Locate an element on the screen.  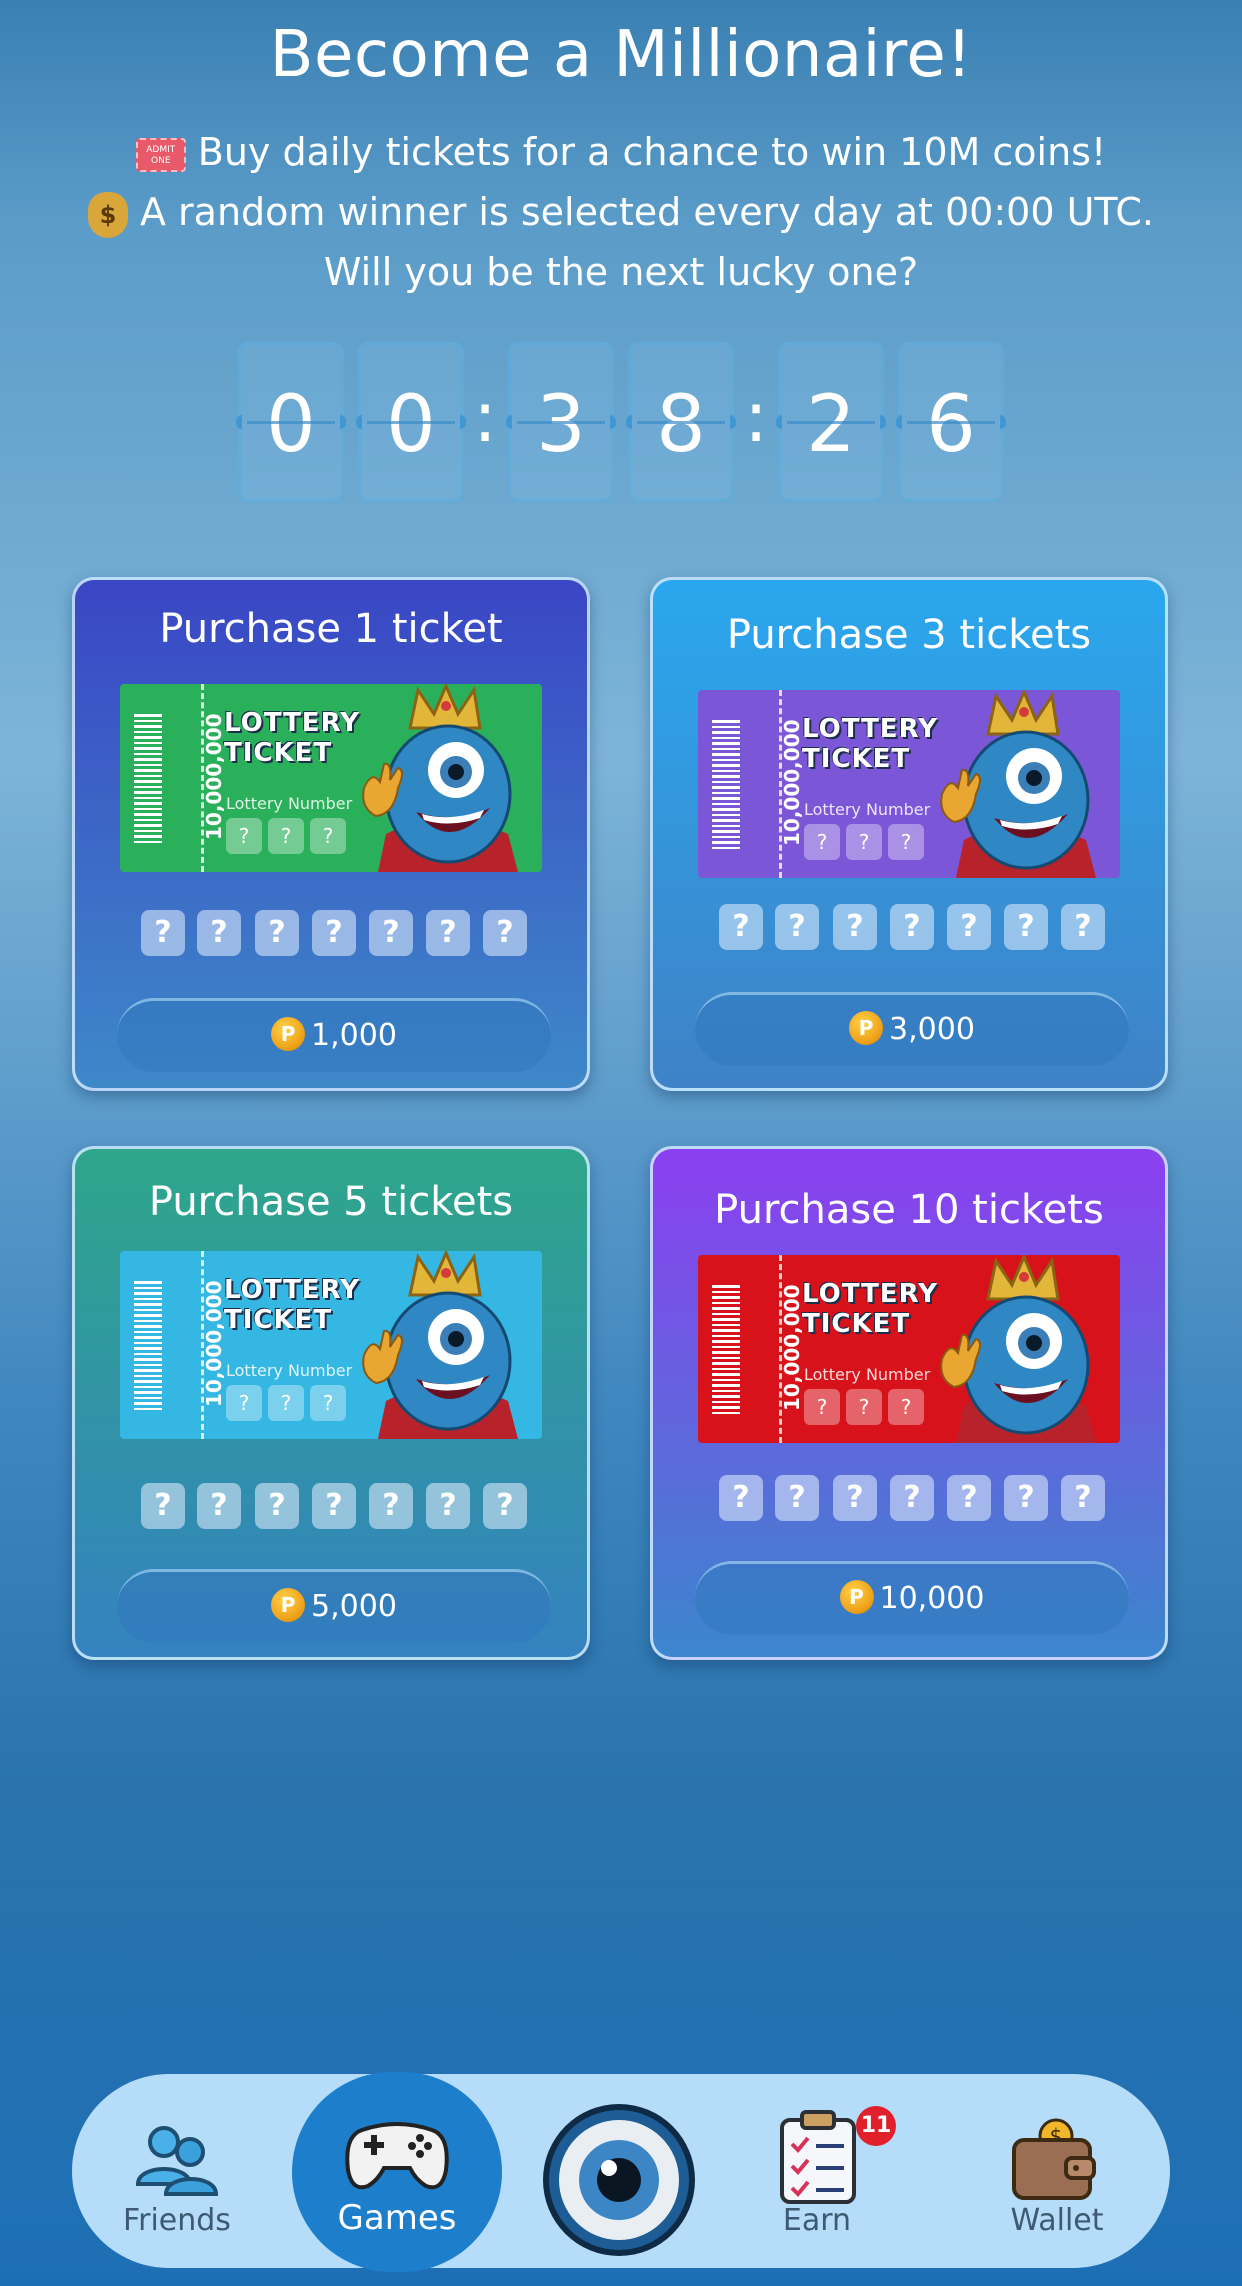
nav-games: Games is located at coordinates (397, 2171).